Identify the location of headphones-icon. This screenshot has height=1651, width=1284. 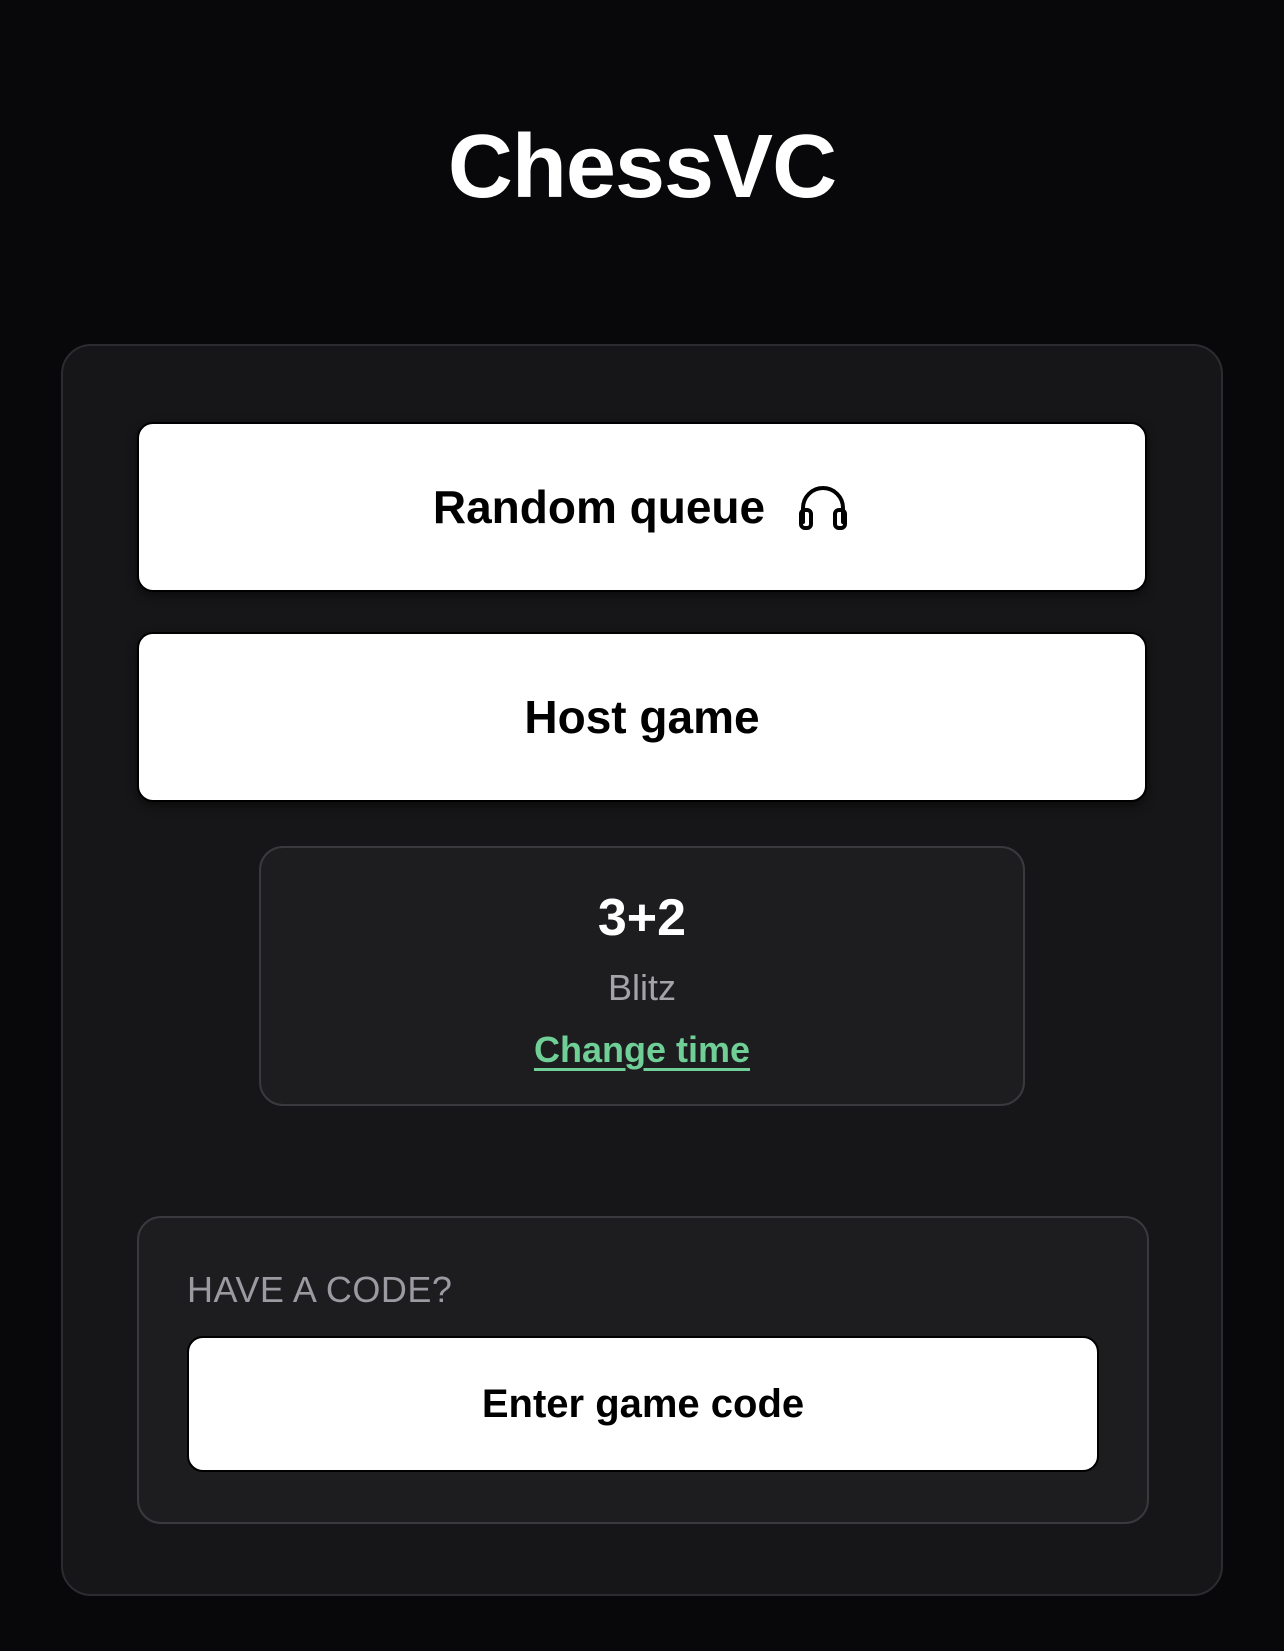
(823, 507).